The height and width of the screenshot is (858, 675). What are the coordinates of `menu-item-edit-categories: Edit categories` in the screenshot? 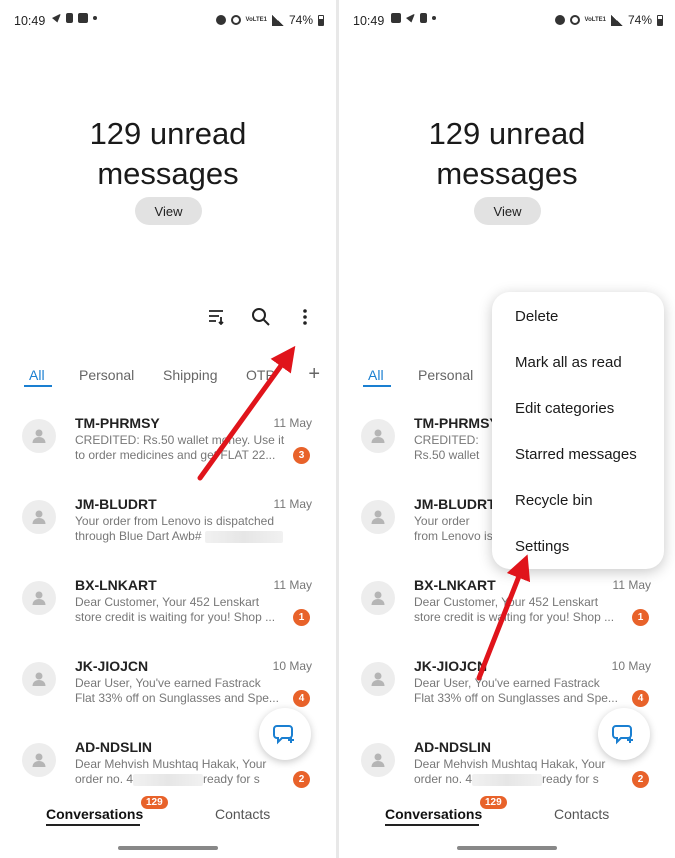 It's located at (564, 408).